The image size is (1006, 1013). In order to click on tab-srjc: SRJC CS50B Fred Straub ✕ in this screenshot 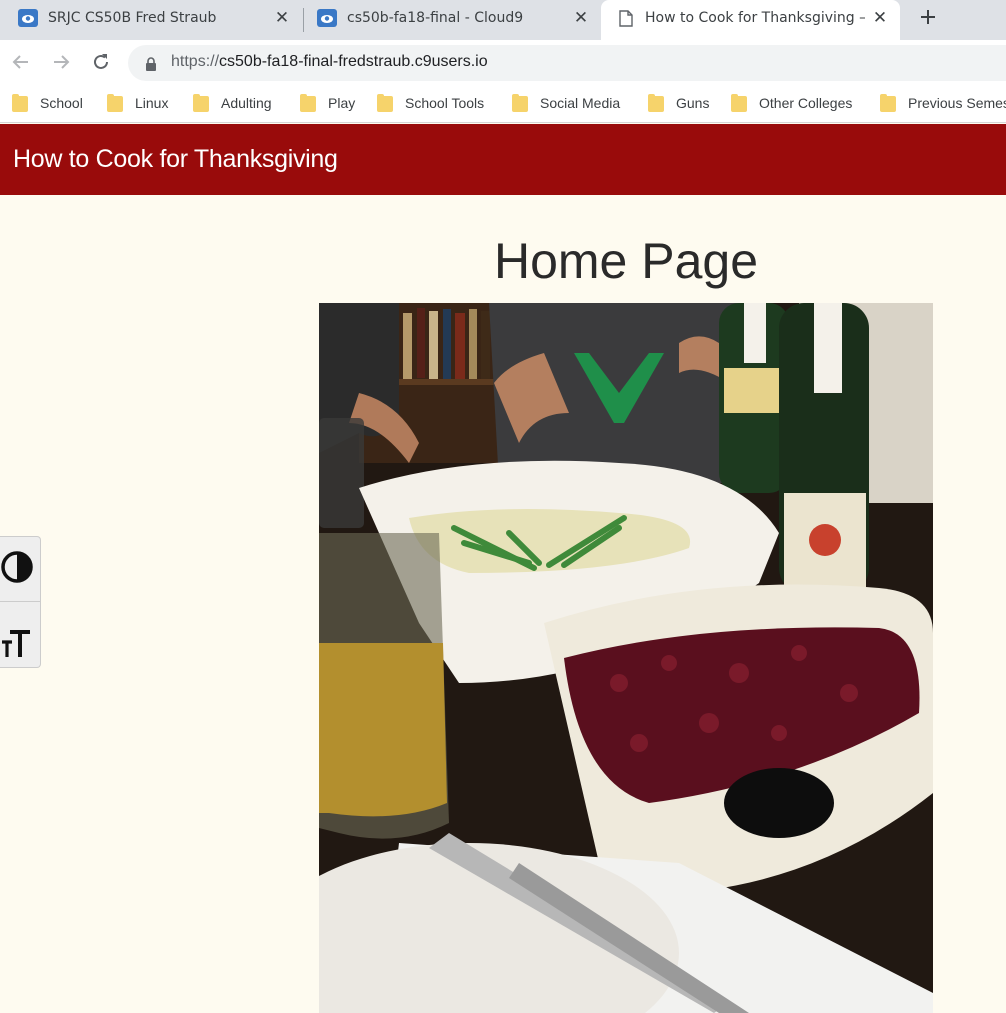, I will do `click(158, 20)`.